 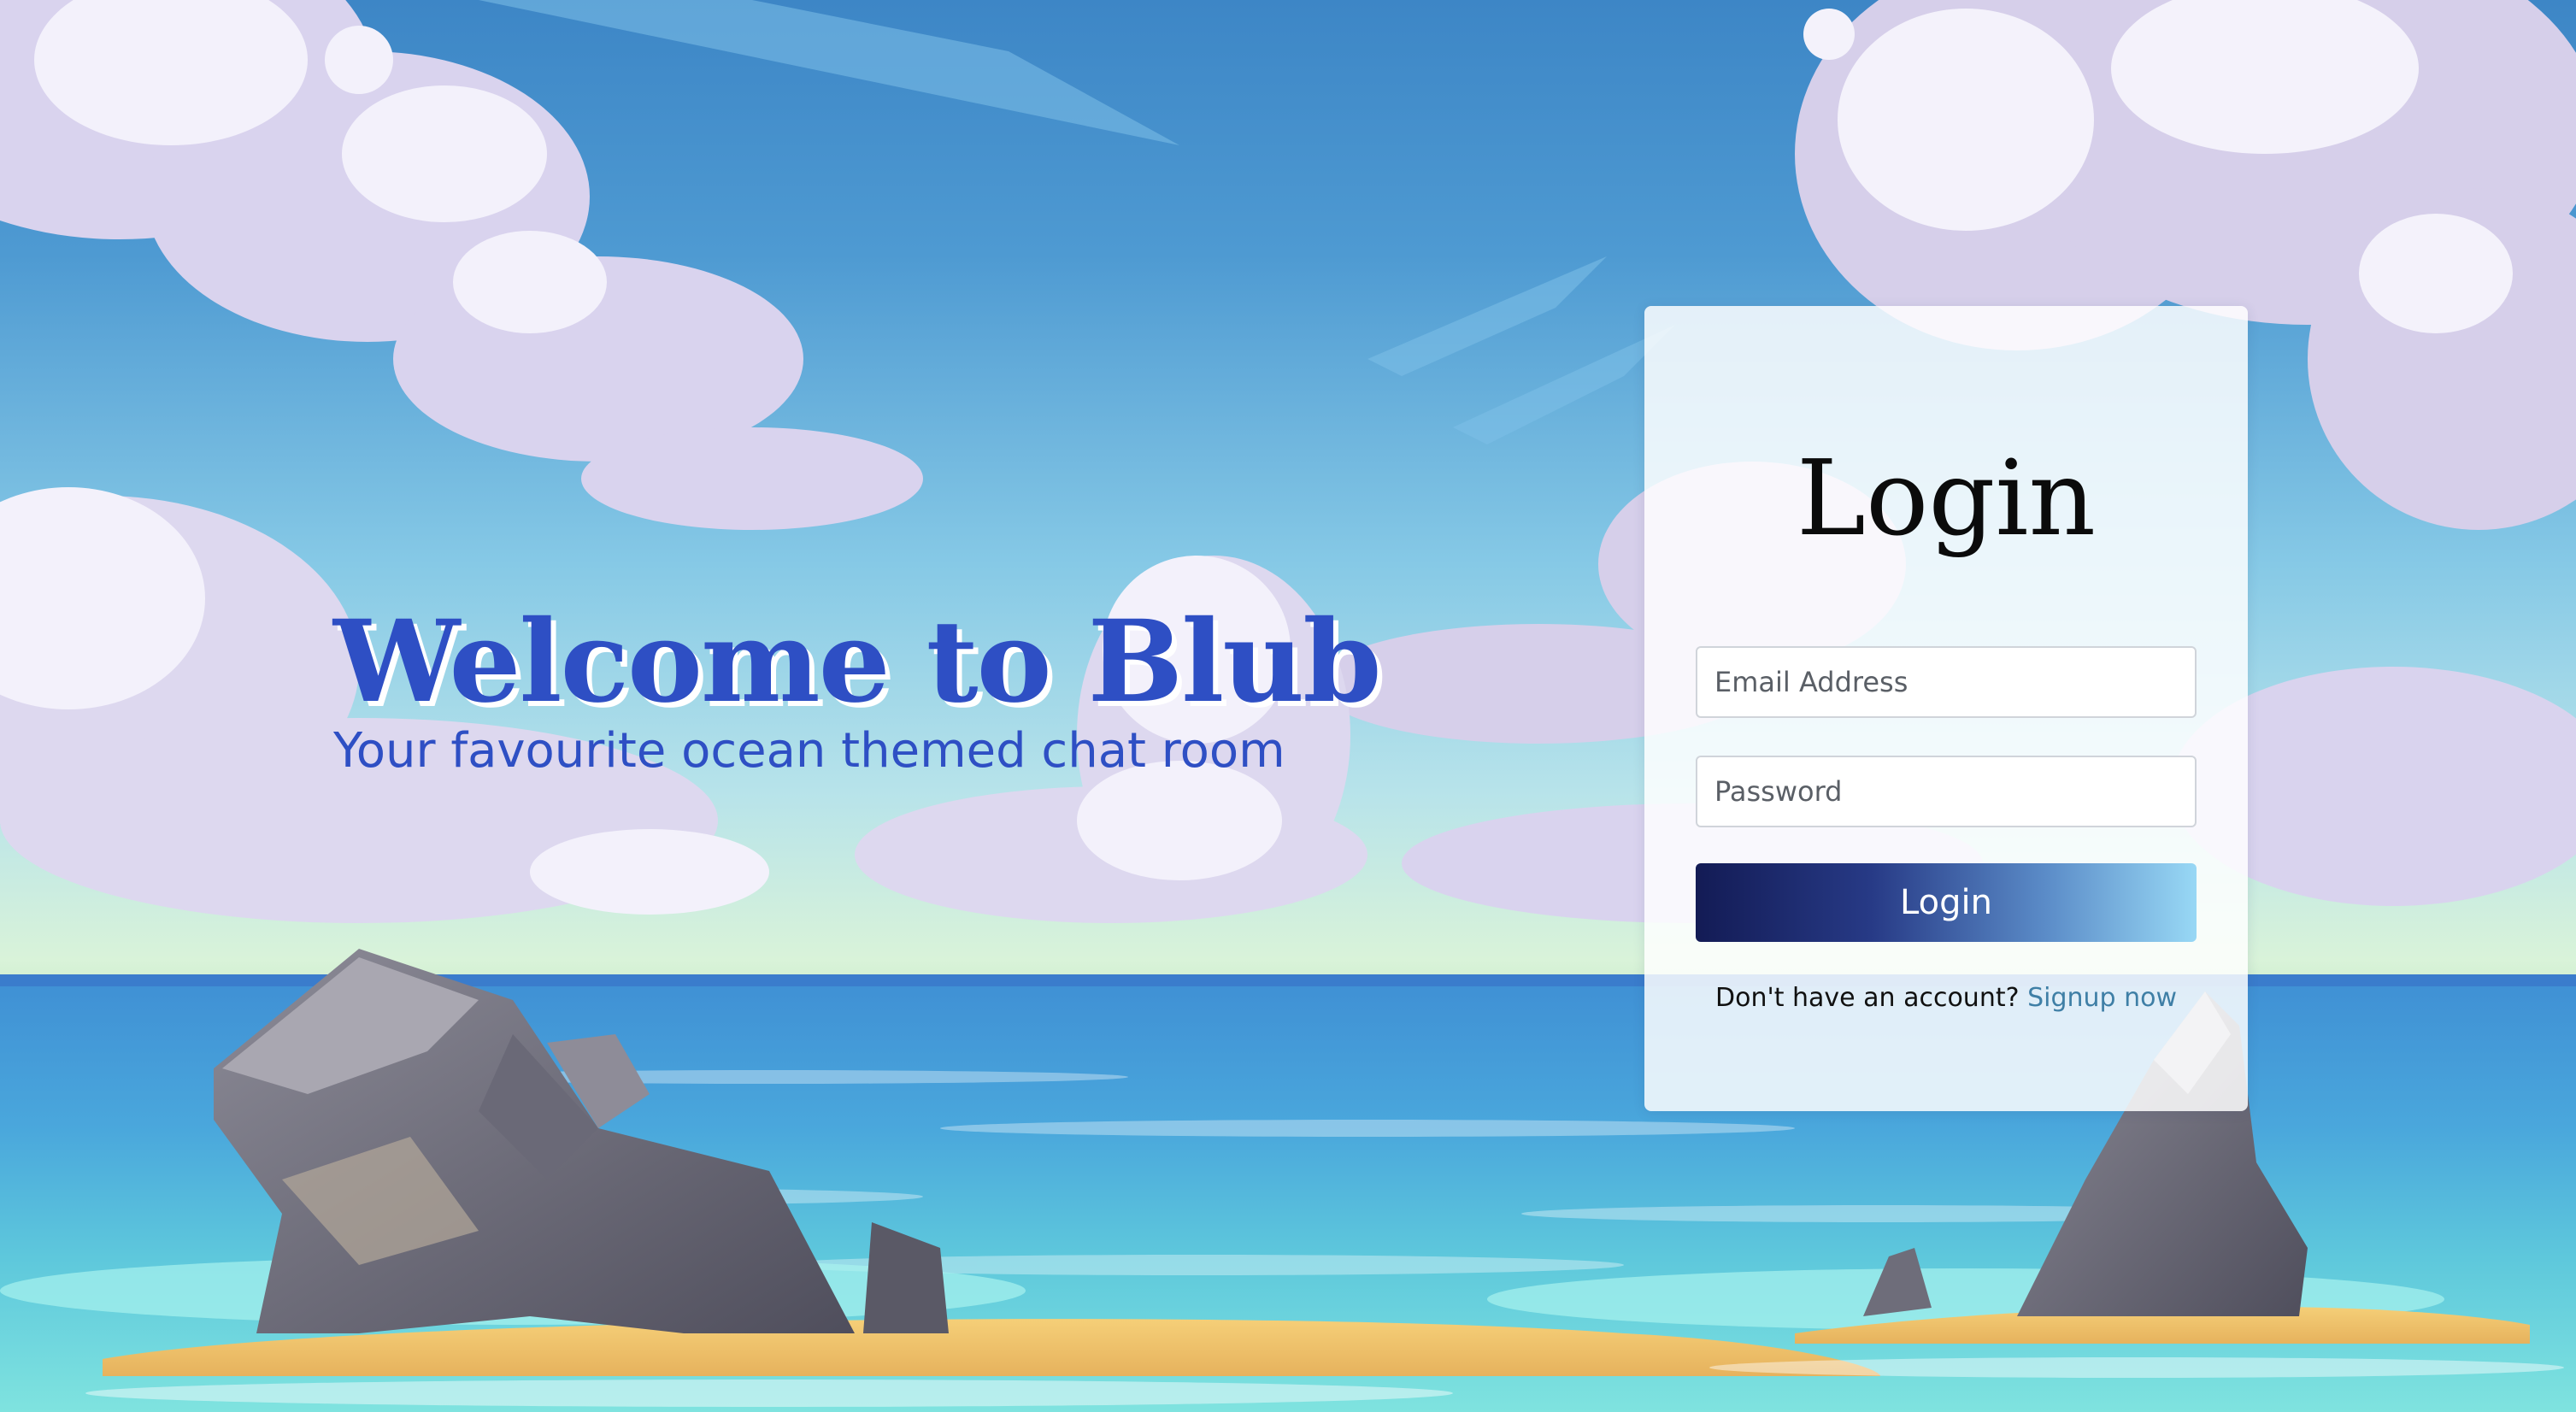 What do you see at coordinates (1867, 998) in the screenshot?
I see `signup-prompt-text: Don't have an account?` at bounding box center [1867, 998].